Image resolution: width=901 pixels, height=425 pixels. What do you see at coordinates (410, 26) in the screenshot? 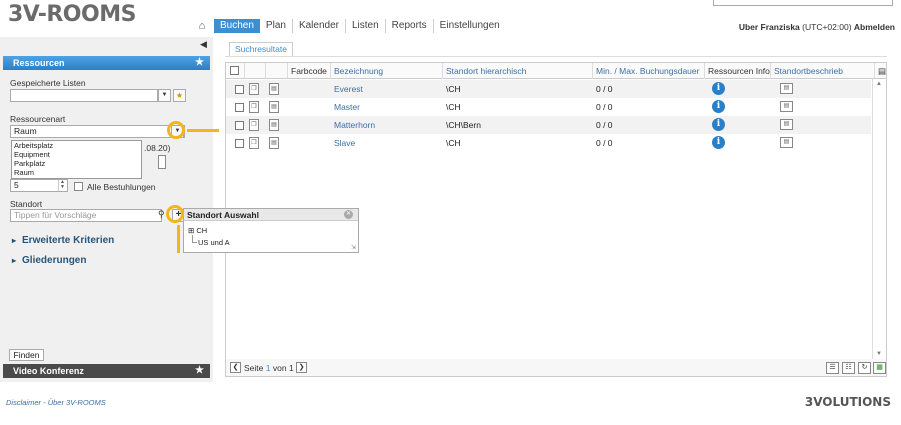
I see `nav-reports: Reports` at bounding box center [410, 26].